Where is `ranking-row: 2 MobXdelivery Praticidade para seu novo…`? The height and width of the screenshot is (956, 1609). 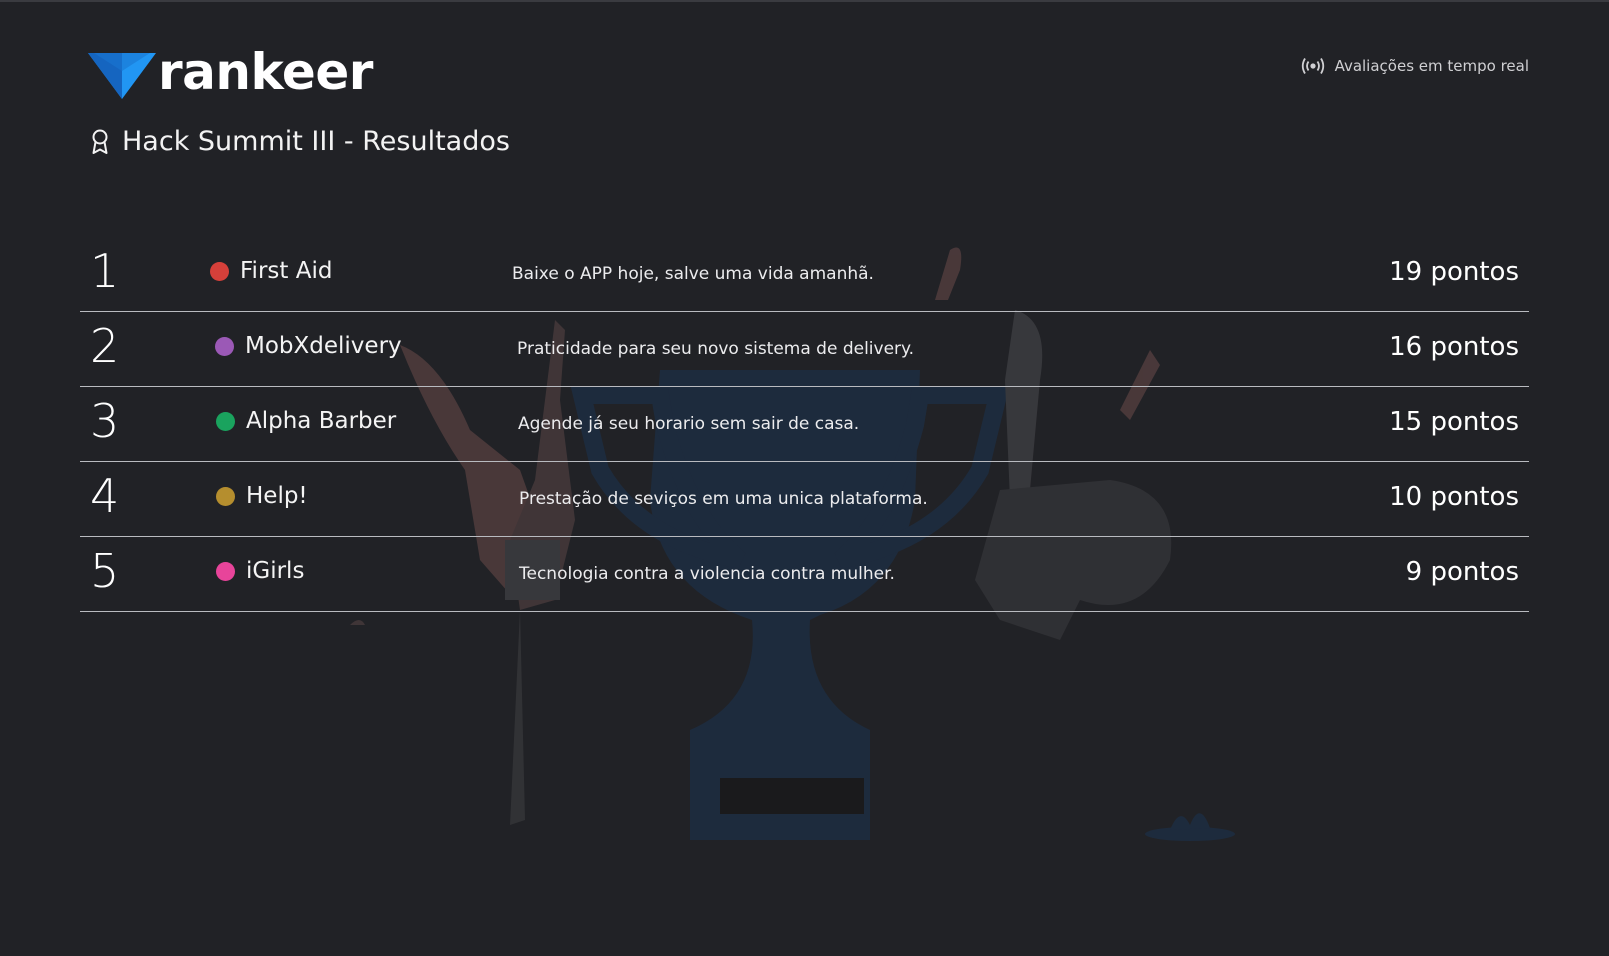
ranking-row: 2 MobXdelivery Praticidade para seu novo… is located at coordinates (804, 349).